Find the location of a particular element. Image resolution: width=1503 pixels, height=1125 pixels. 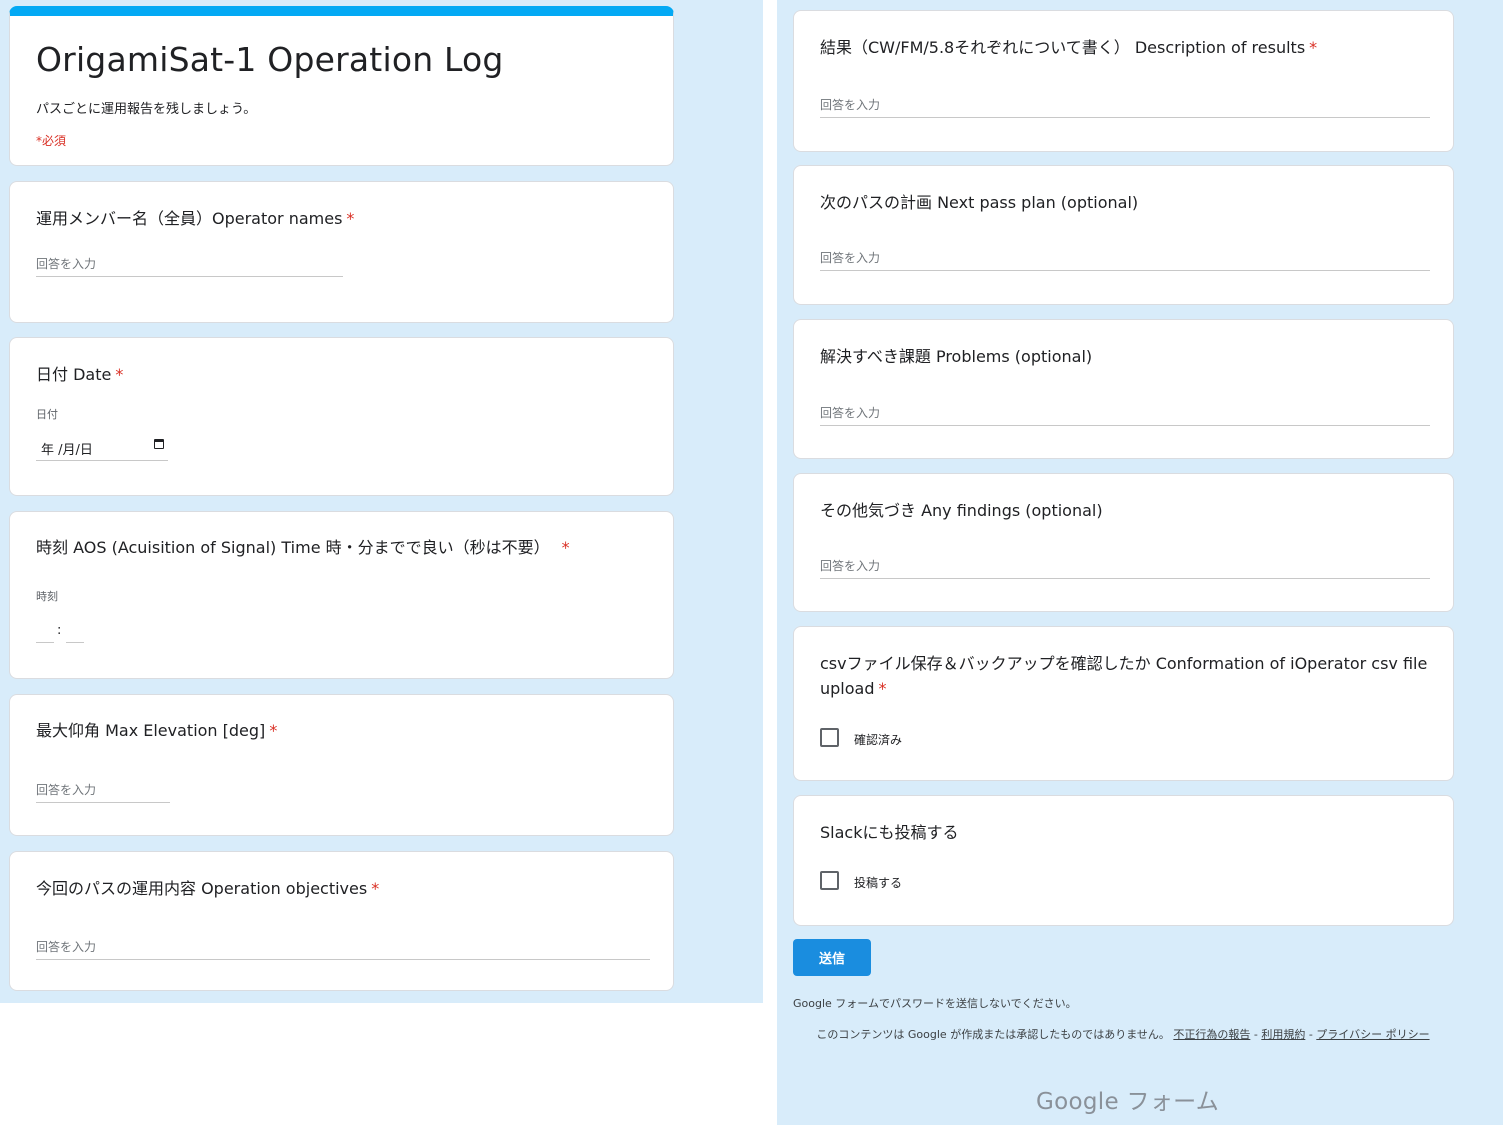

password-warning: Google フォームでパスワードを送信しないでください。 is located at coordinates (935, 1003).